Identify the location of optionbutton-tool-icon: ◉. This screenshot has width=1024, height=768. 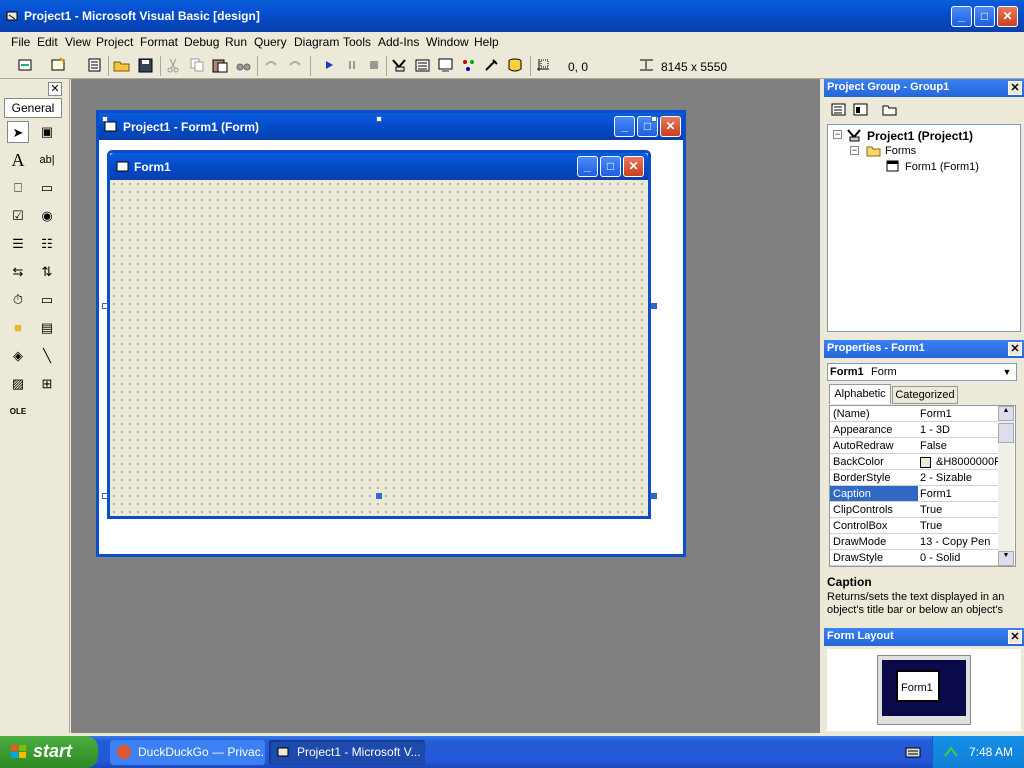
(47, 216).